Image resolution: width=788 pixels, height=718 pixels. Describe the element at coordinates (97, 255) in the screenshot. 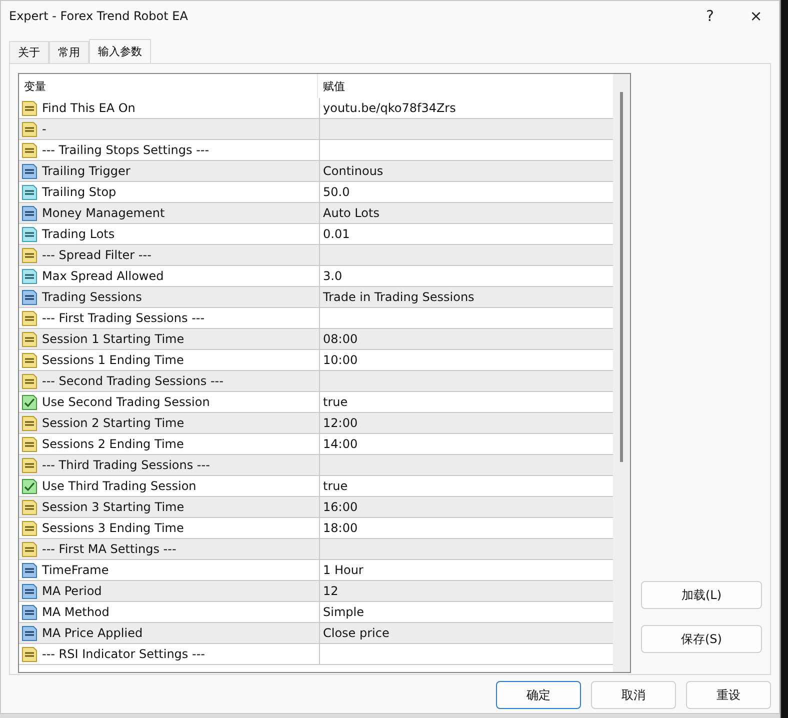

I see `parameter-name: --- Spread Filter ---` at that location.